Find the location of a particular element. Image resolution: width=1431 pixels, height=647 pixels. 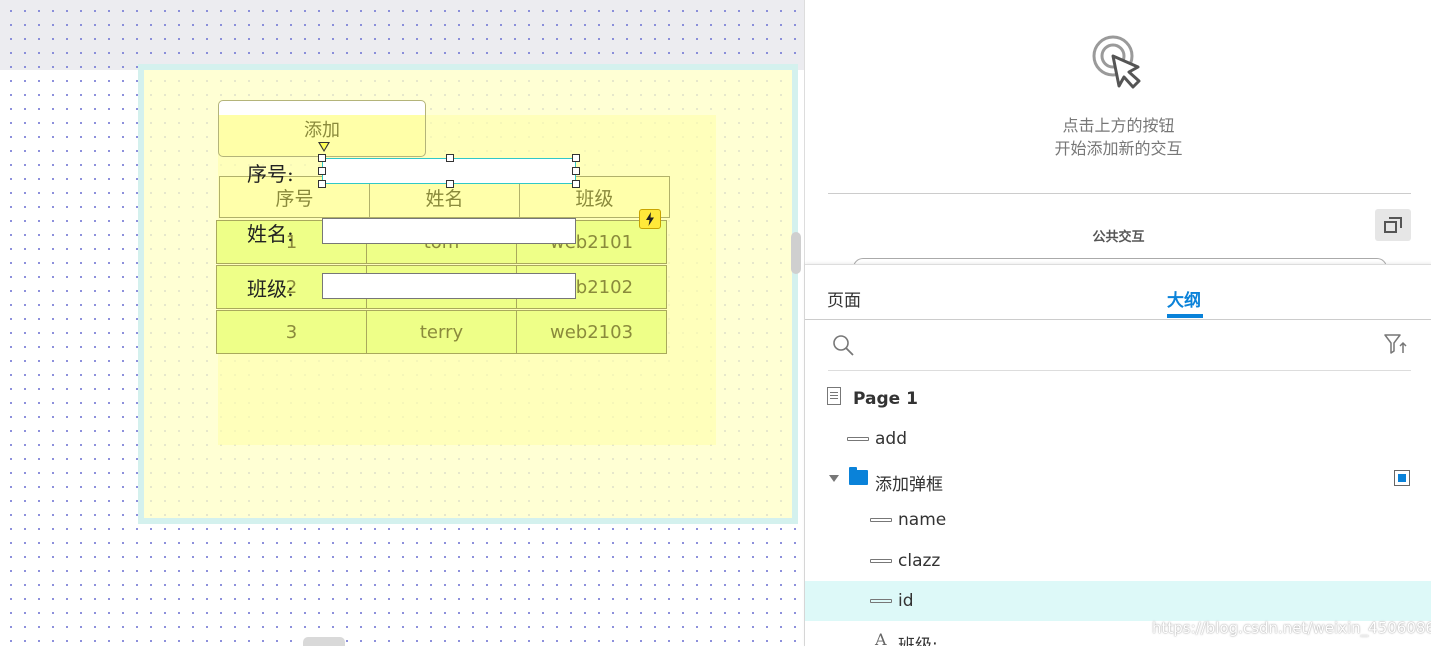

folder-icon is located at coordinates (858, 476).